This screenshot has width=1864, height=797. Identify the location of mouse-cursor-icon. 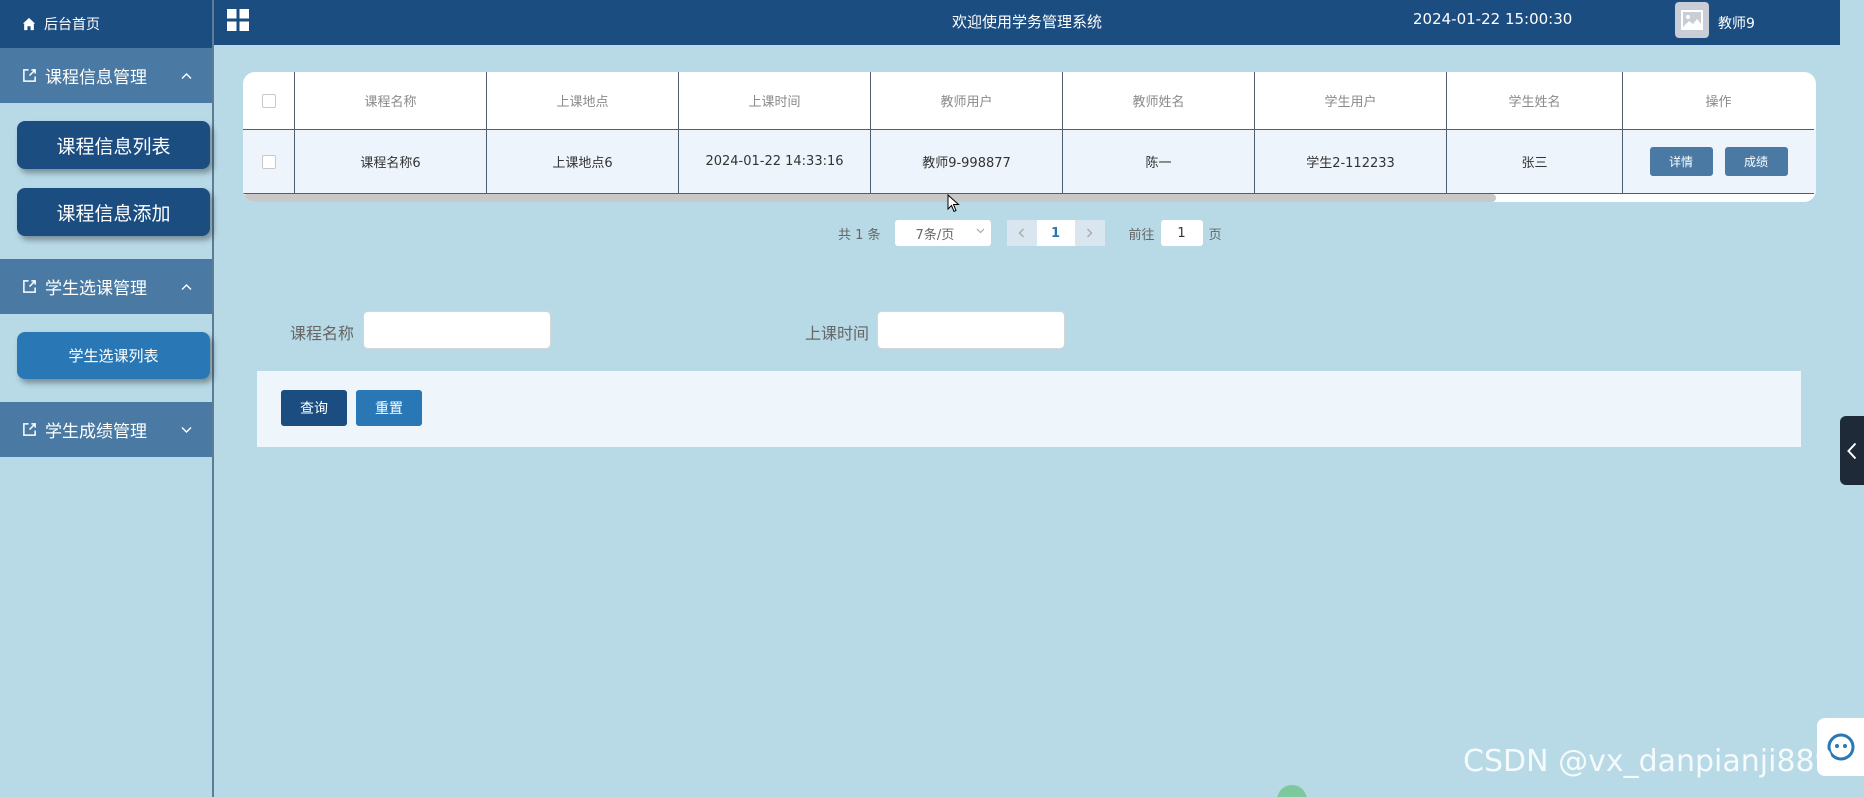
(953, 203).